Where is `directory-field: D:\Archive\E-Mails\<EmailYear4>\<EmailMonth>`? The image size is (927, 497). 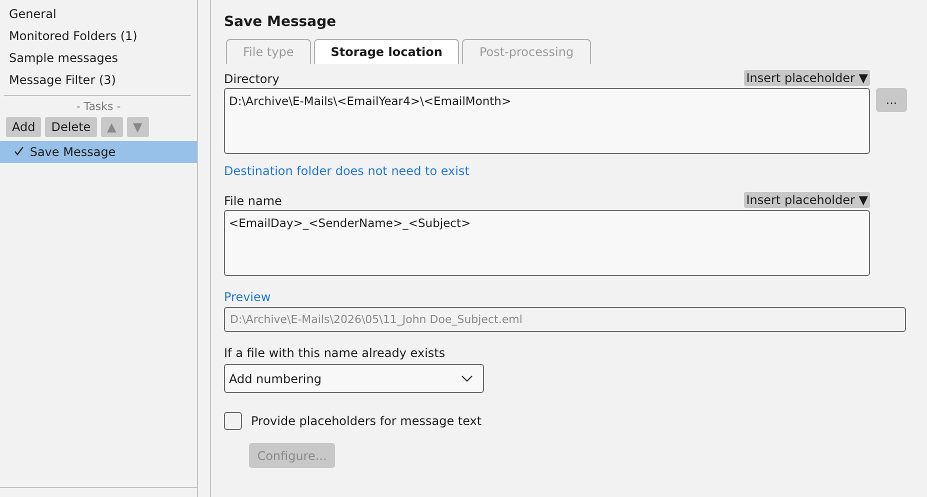
directory-field: D:\Archive\E-Mails\<EmailYear4>\<EmailMonth> is located at coordinates (547, 121).